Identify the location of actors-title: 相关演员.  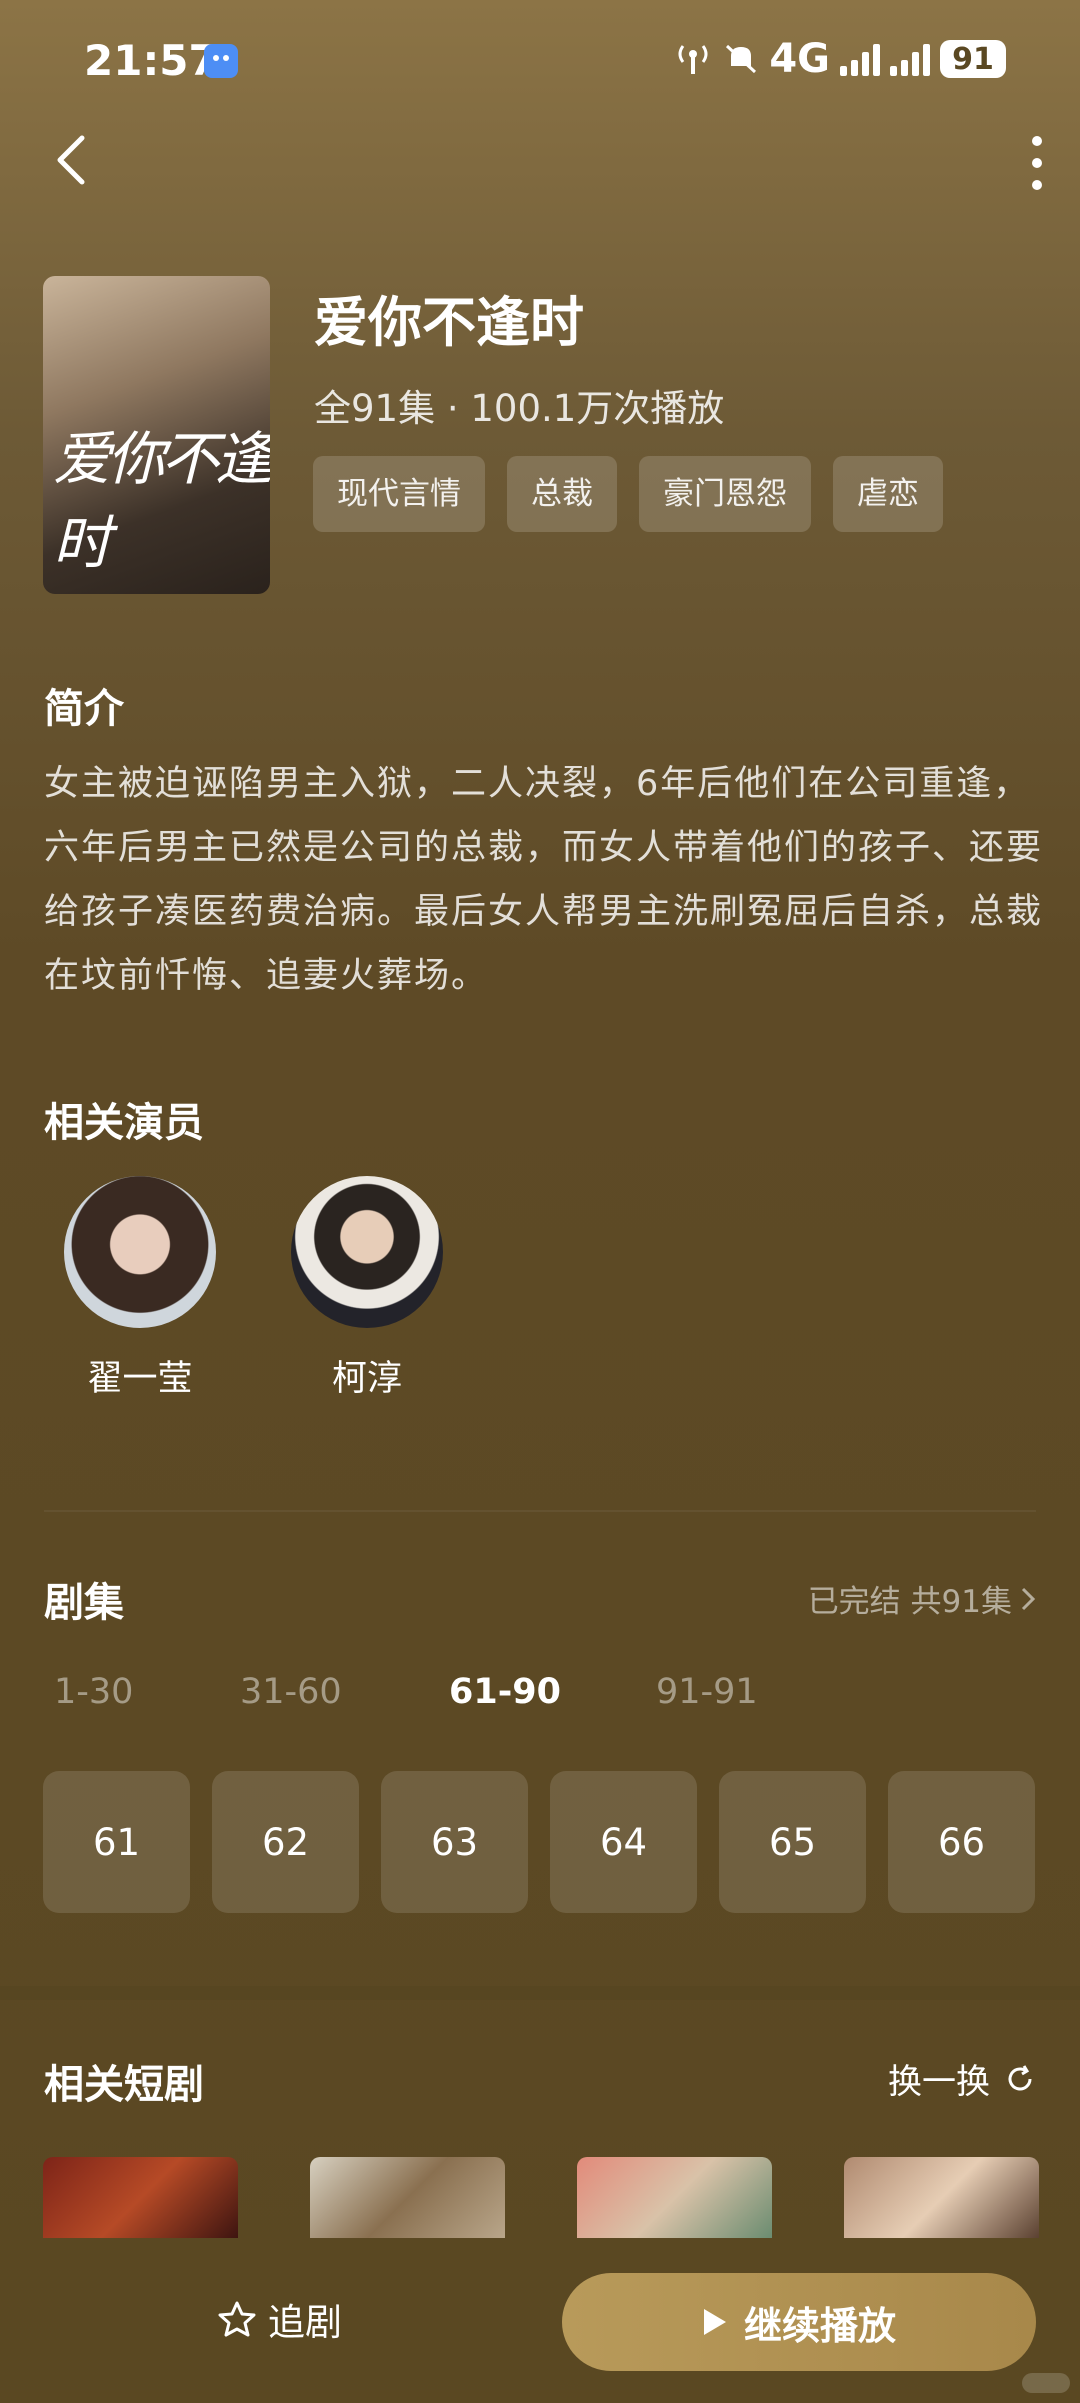
(124, 1123).